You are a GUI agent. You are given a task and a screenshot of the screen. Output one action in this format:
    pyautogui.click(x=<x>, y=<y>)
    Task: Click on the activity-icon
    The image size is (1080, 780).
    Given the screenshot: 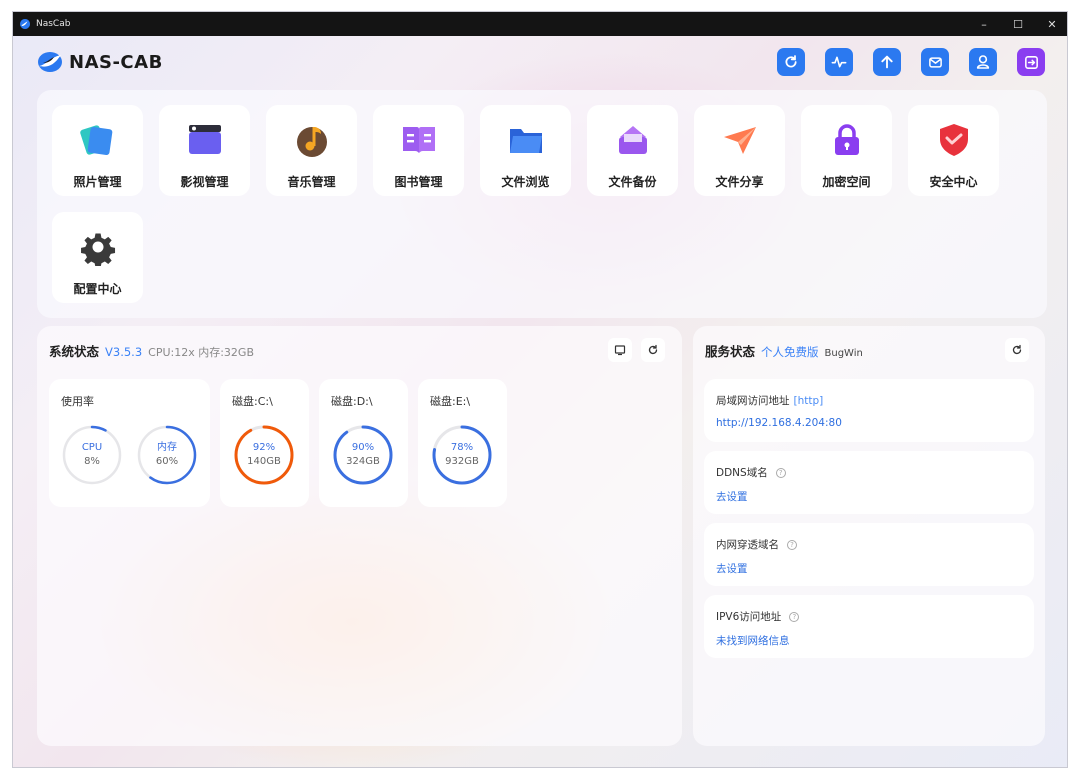 What is the action you would take?
    pyautogui.click(x=839, y=62)
    